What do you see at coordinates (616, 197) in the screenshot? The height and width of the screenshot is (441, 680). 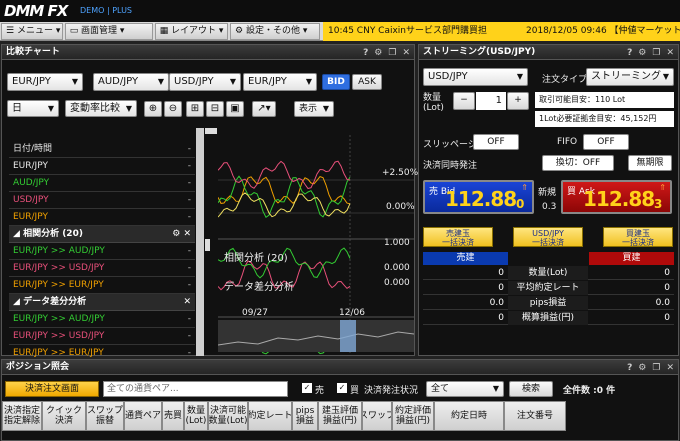 I see `ask-price-button: 買 Ask 112.88 3 ⇑` at bounding box center [616, 197].